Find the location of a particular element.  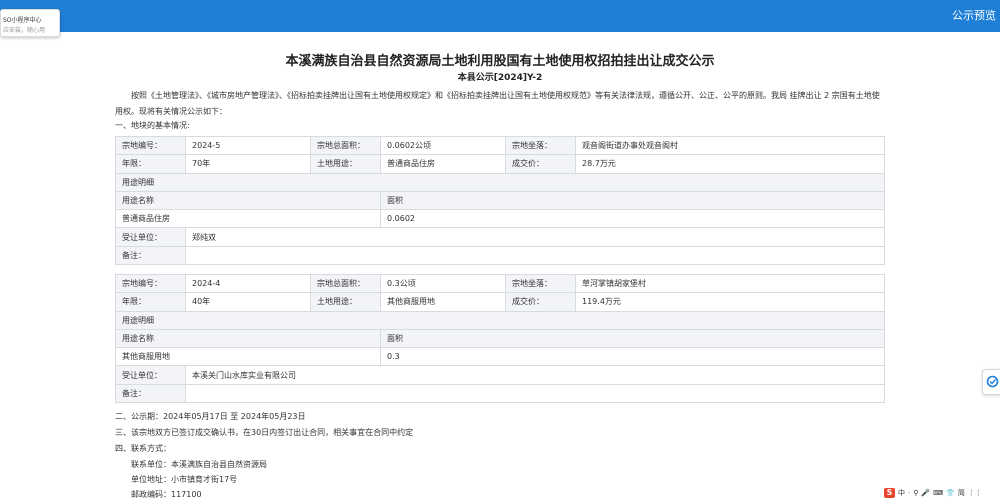

parcel-location: 观音阁街道办事处观音阁村 is located at coordinates (730, 145).